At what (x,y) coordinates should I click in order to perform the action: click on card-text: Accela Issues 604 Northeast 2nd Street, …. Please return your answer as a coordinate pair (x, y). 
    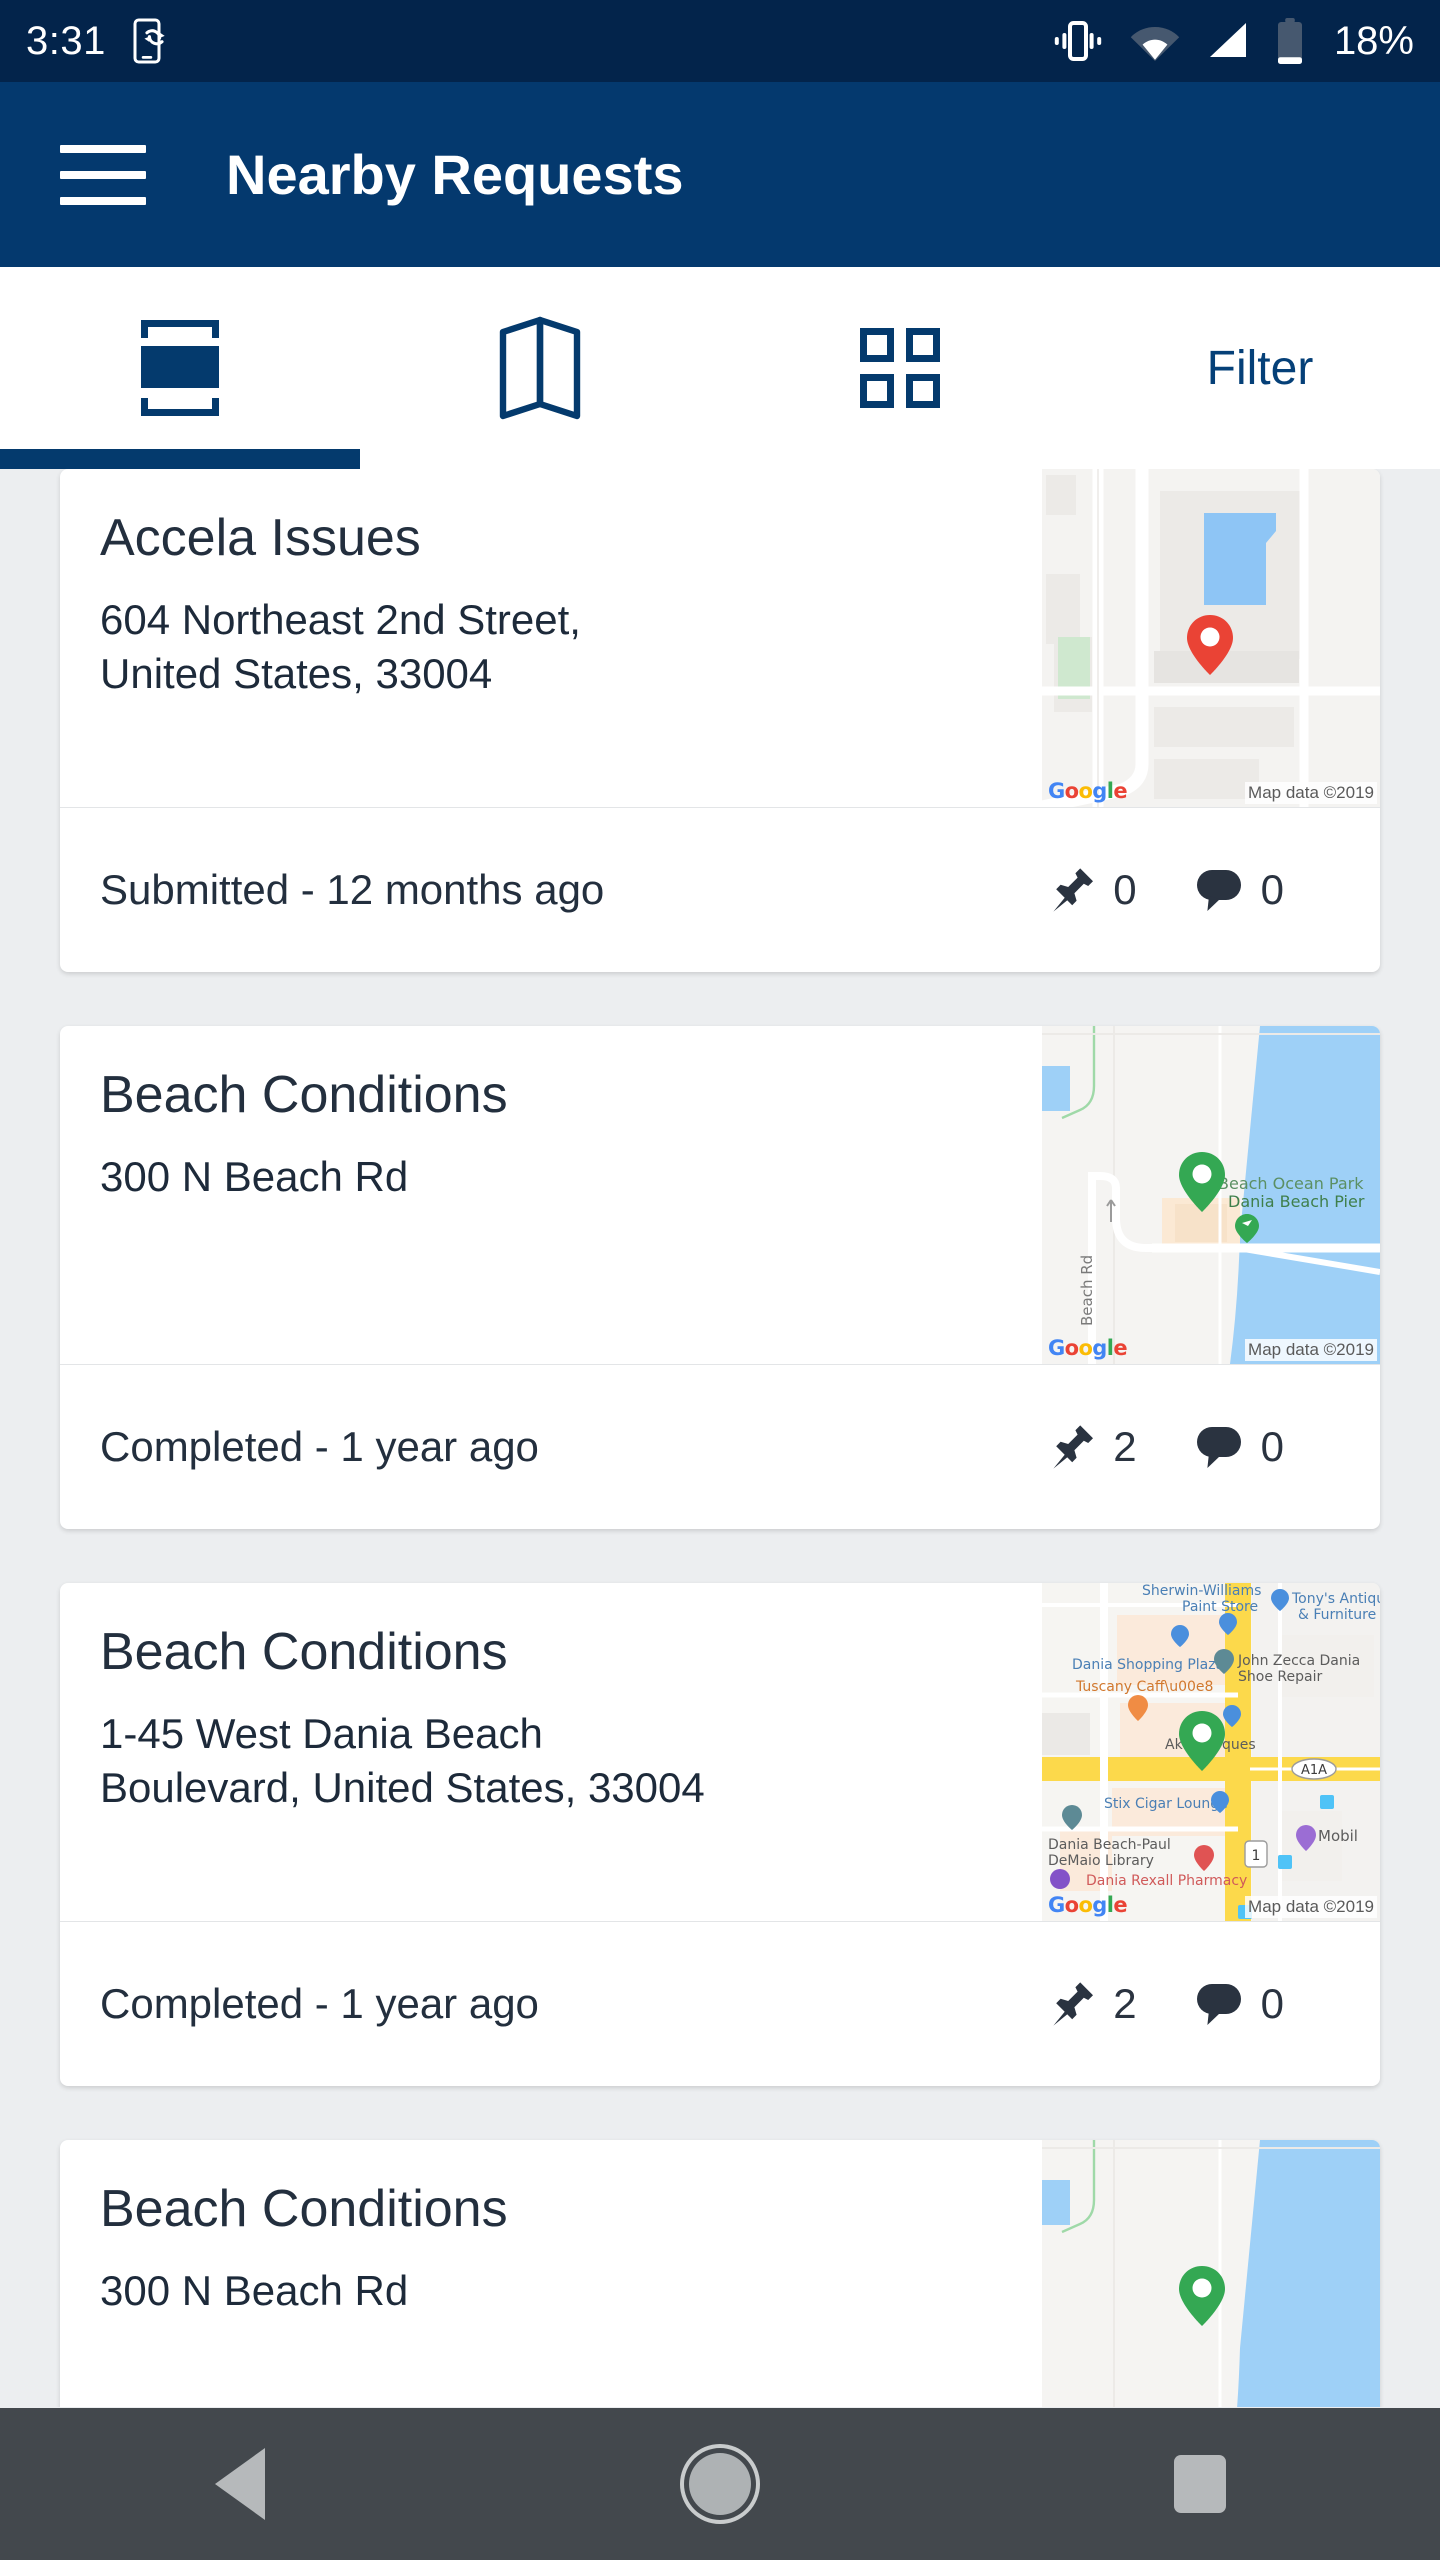
    Looking at the image, I should click on (551, 638).